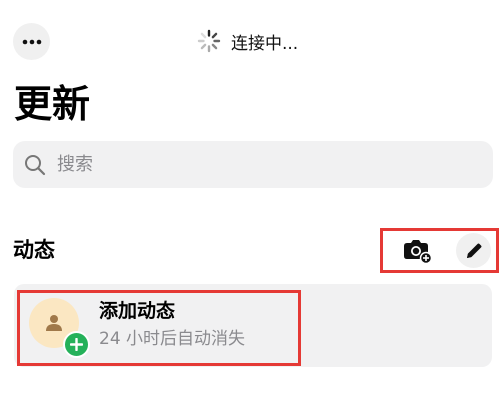 The image size is (502, 405). Describe the element at coordinates (35, 165) in the screenshot. I see `search-icon` at that location.